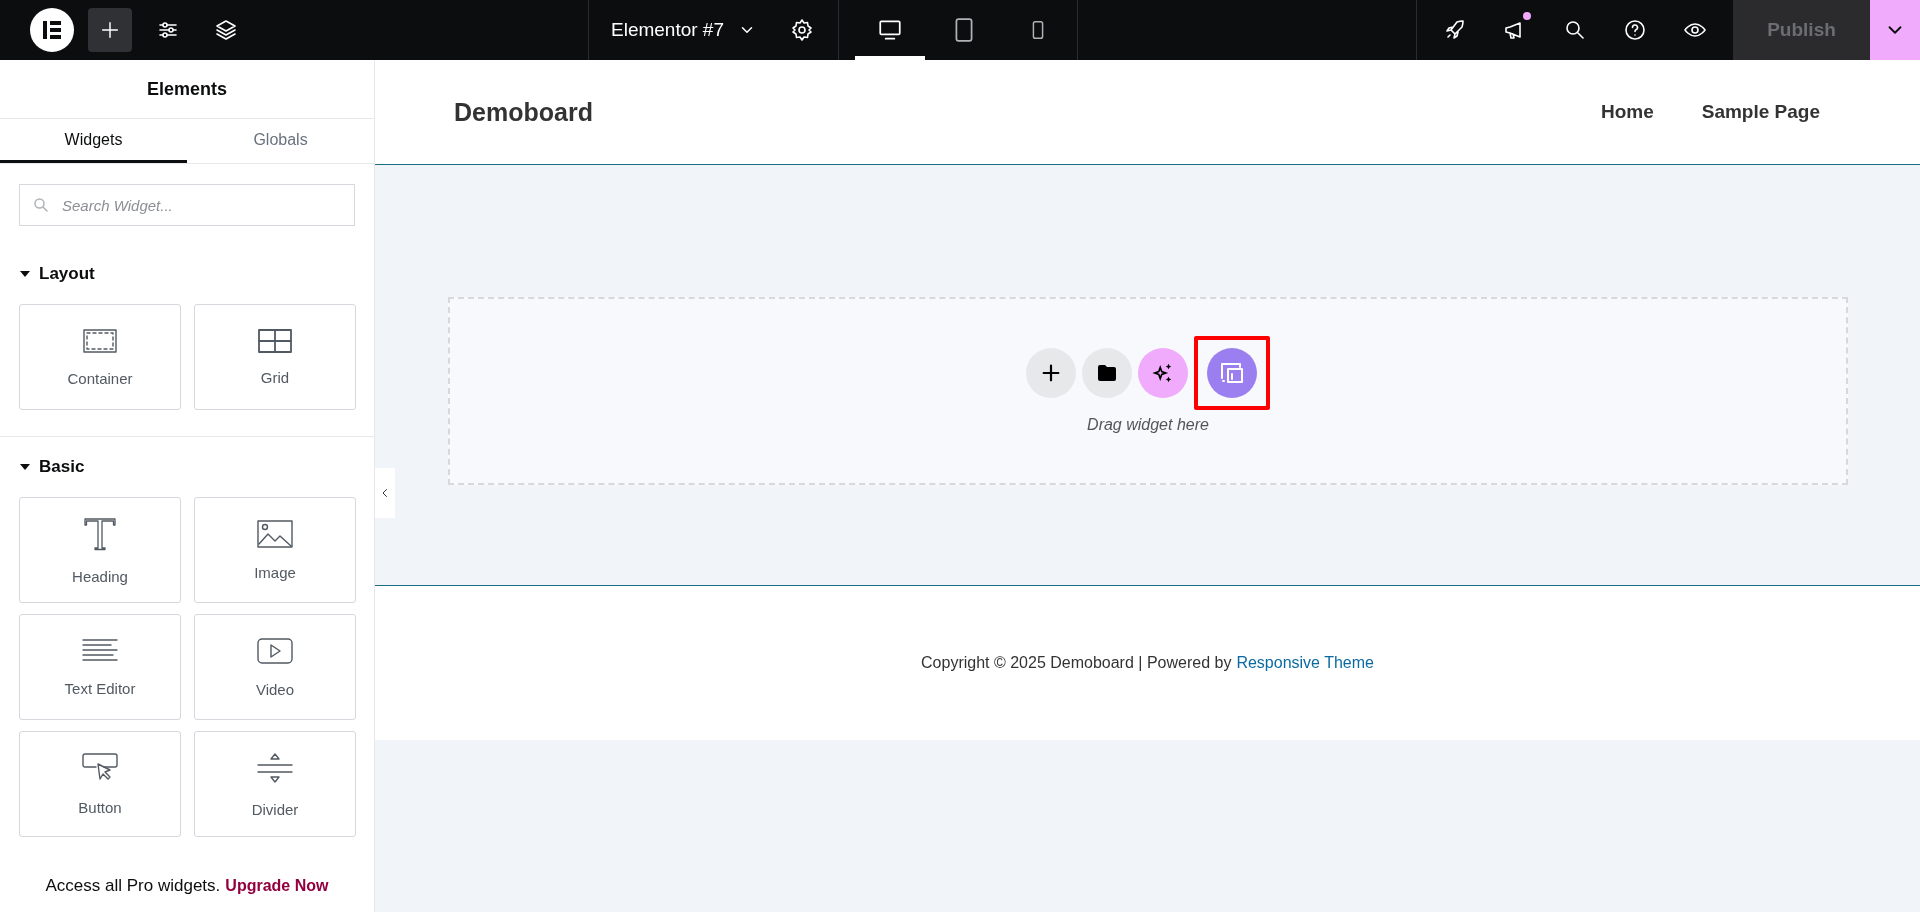 The height and width of the screenshot is (912, 1920). What do you see at coordinates (275, 377) in the screenshot?
I see `widget-label: Grid` at bounding box center [275, 377].